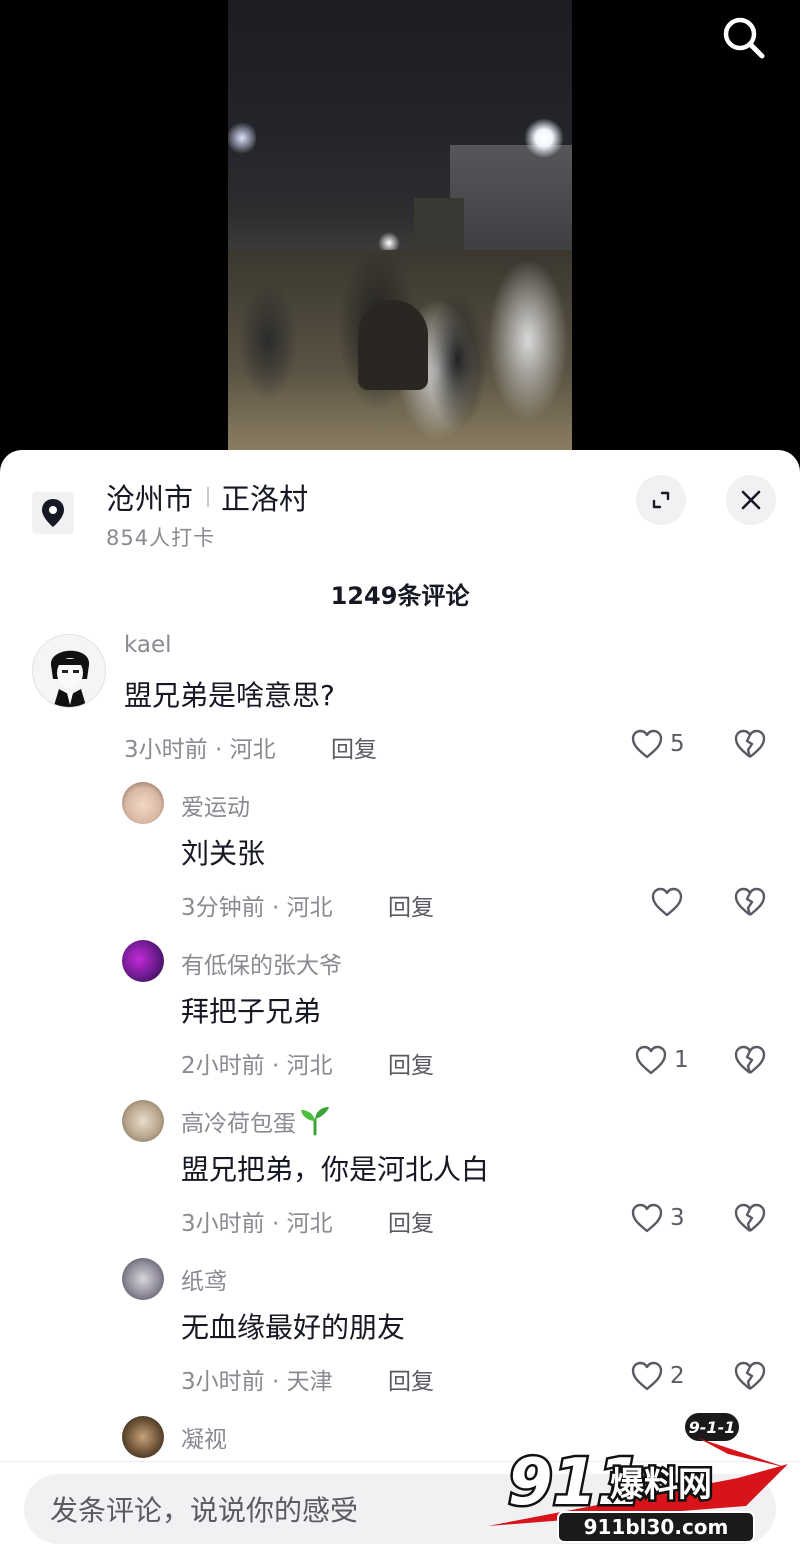 This screenshot has height=1551, width=800. What do you see at coordinates (400, 505) in the screenshot?
I see `location-header: 沧州市 正洛村 854人打卡` at bounding box center [400, 505].